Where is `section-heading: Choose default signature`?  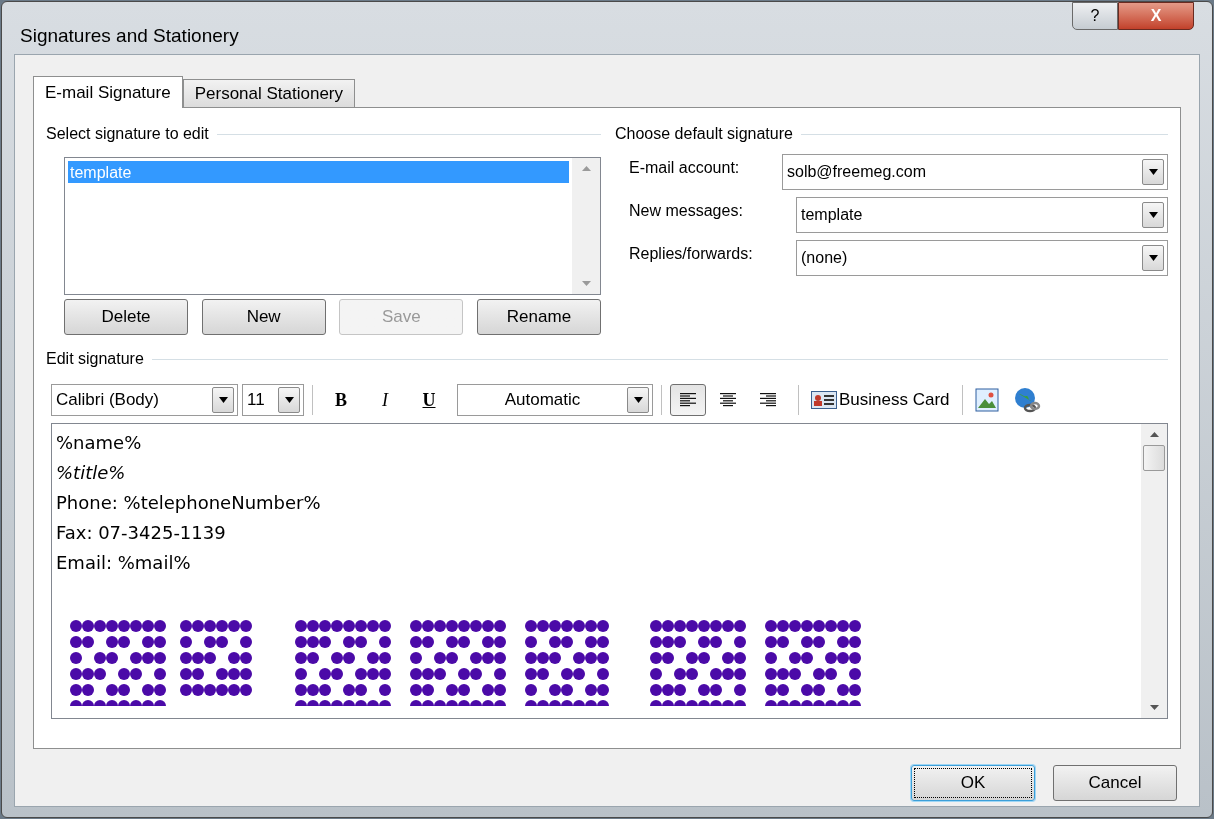 section-heading: Choose default signature is located at coordinates (704, 134).